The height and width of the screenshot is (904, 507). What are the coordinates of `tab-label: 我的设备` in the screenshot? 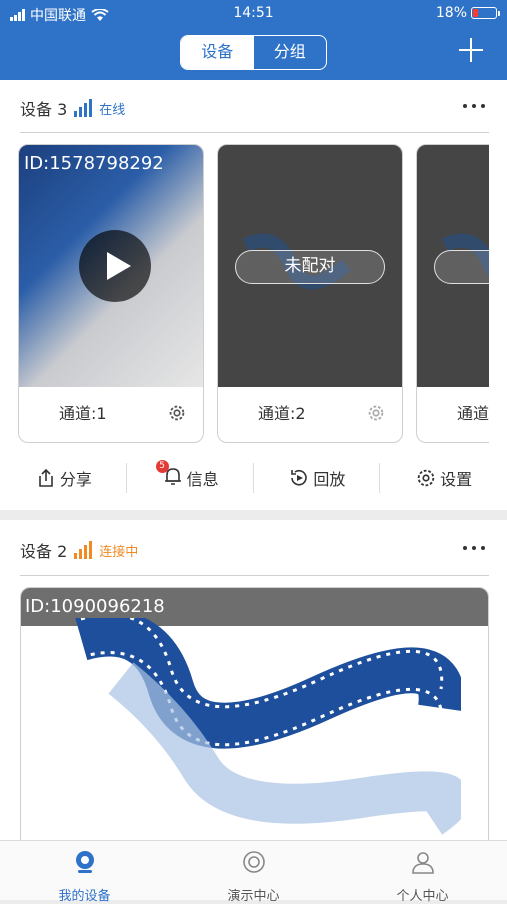 It's located at (84, 896).